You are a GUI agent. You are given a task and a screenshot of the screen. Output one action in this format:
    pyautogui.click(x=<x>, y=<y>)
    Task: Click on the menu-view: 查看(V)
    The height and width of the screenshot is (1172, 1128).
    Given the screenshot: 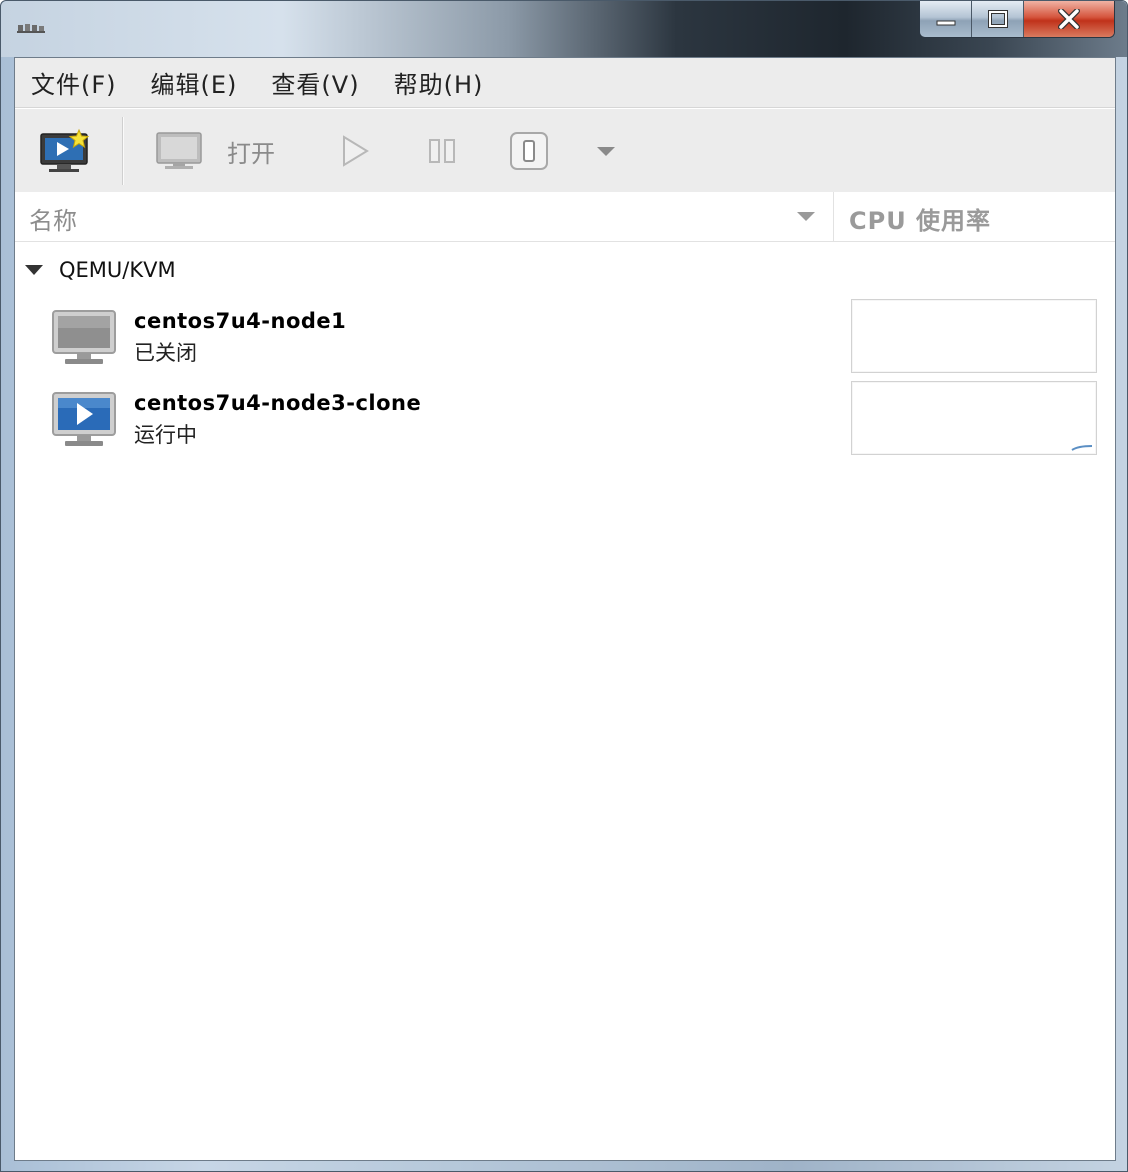 What is the action you would take?
    pyautogui.click(x=315, y=82)
    